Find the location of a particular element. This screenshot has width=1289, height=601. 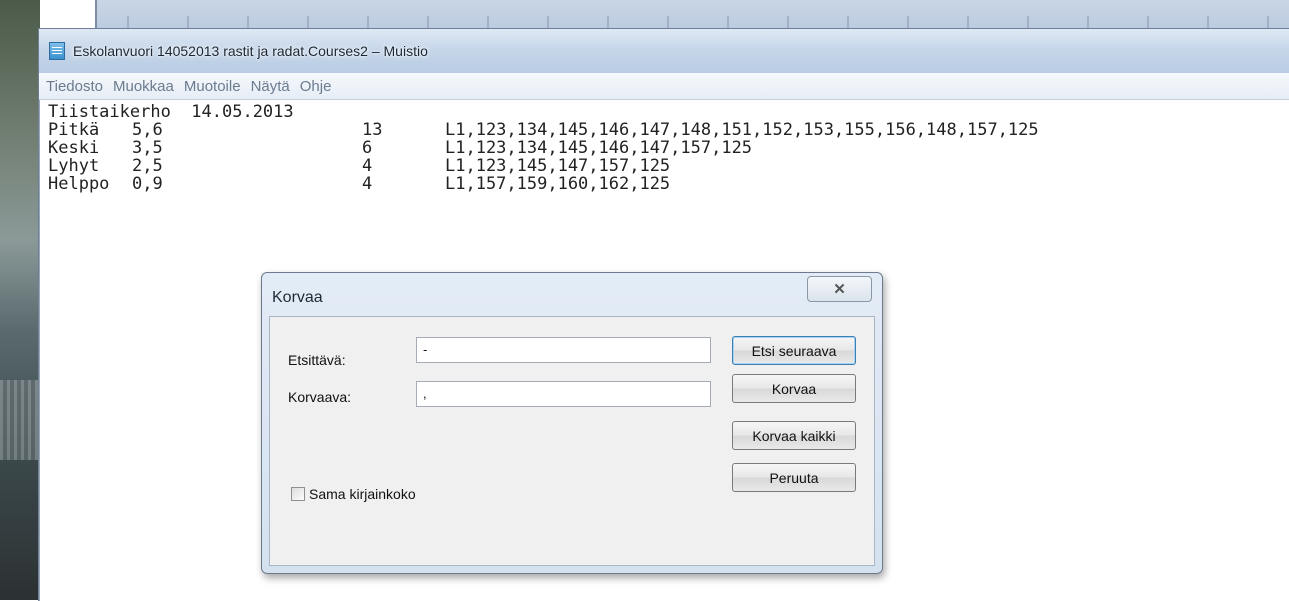

replace-label: Korvaava: is located at coordinates (320, 397).